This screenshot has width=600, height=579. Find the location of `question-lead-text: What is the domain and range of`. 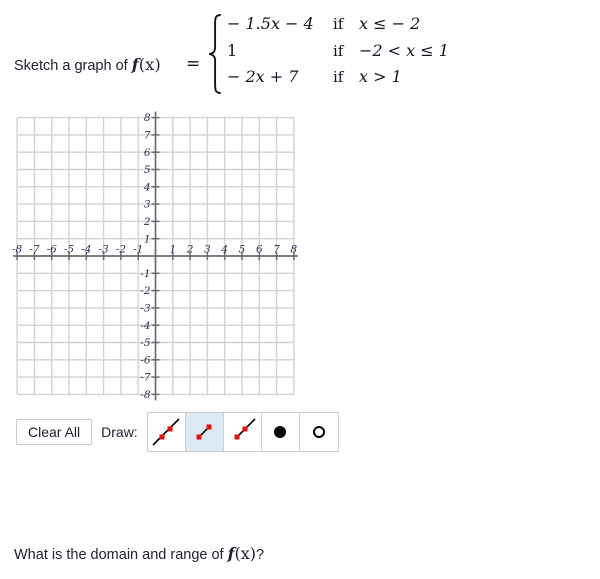

question-lead-text: What is the domain and range of is located at coordinates (121, 555).